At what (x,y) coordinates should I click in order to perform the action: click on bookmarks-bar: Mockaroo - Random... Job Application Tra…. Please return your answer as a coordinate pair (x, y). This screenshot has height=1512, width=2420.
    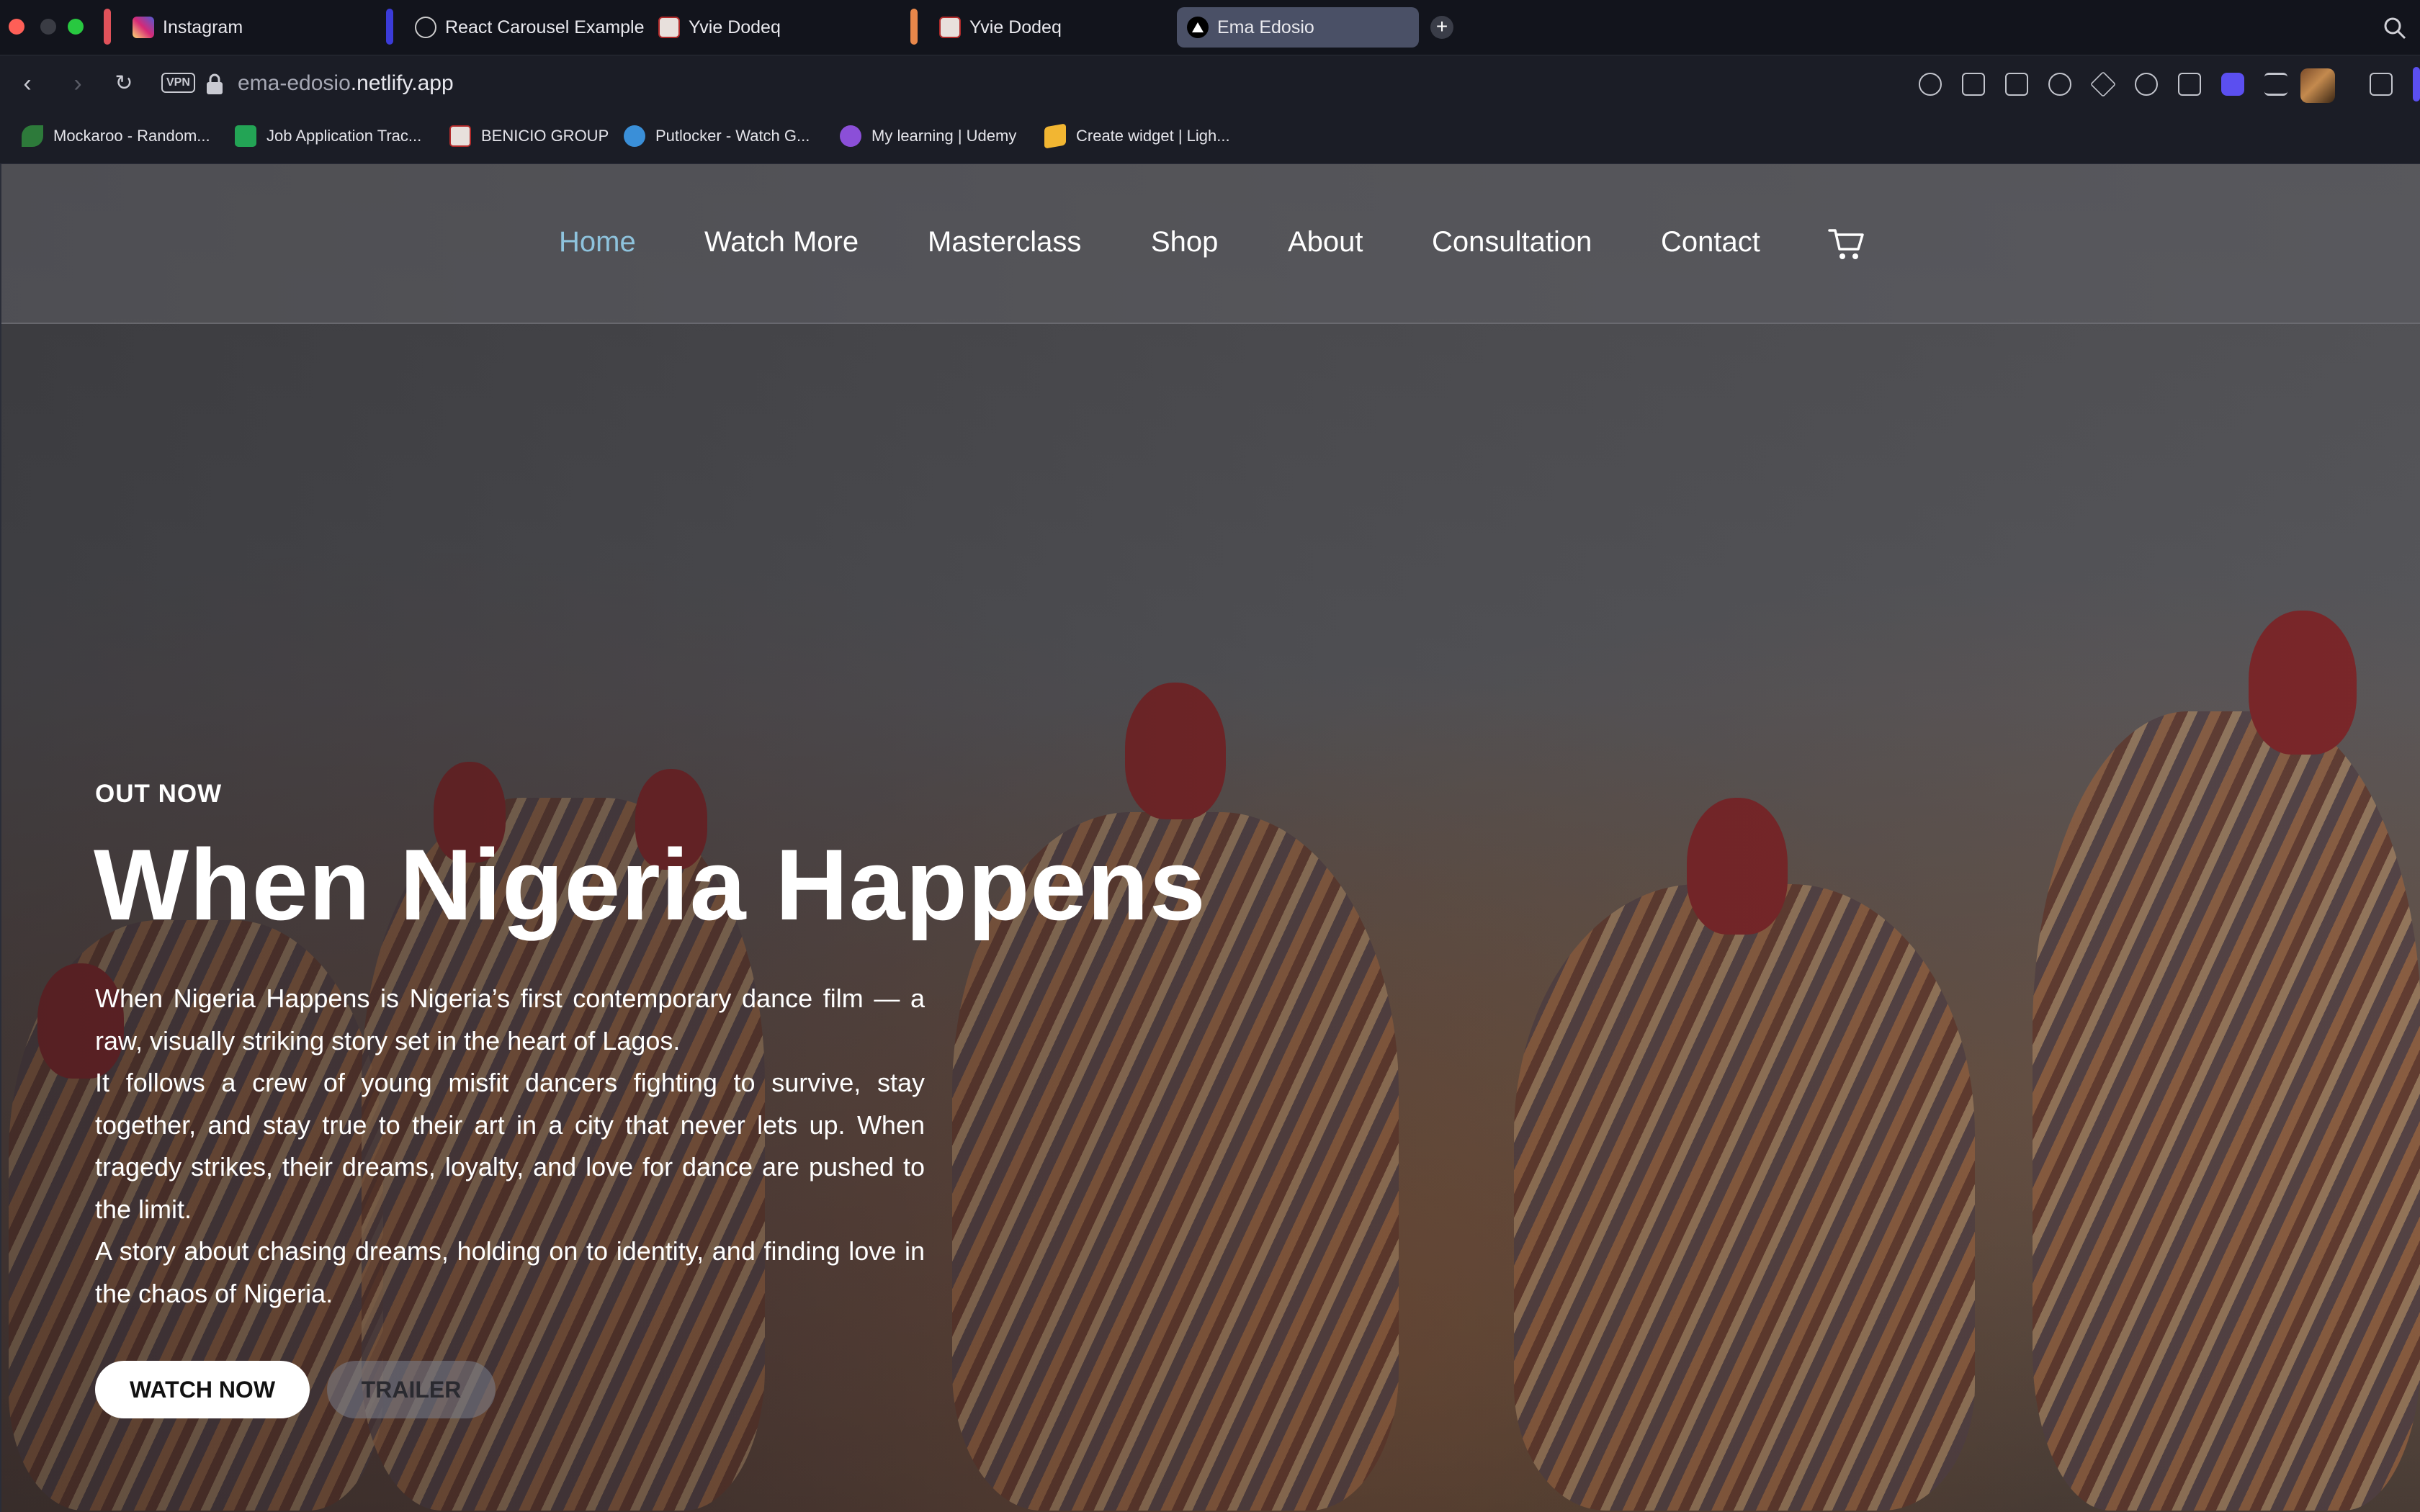
    Looking at the image, I should click on (1210, 138).